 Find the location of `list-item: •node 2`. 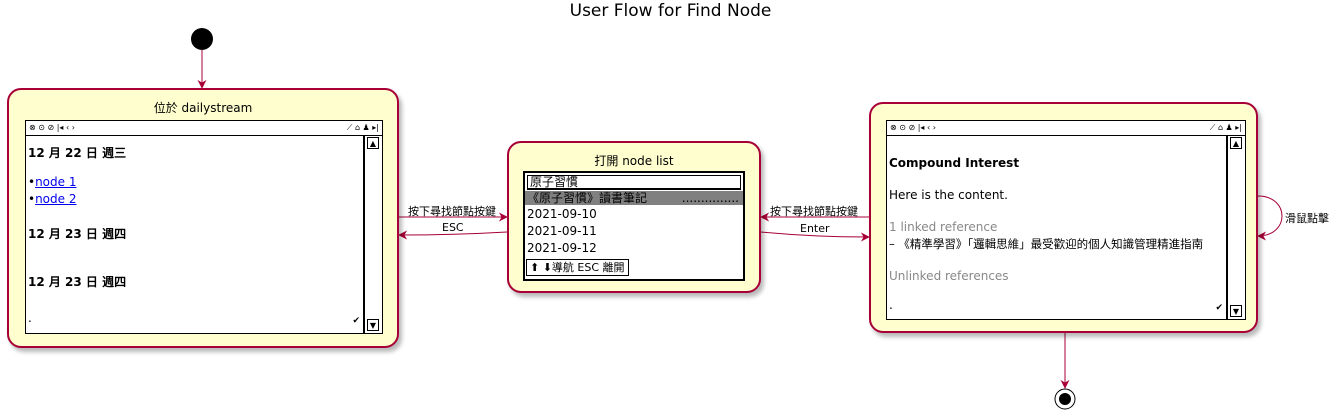

list-item: •node 2 is located at coordinates (52, 199).